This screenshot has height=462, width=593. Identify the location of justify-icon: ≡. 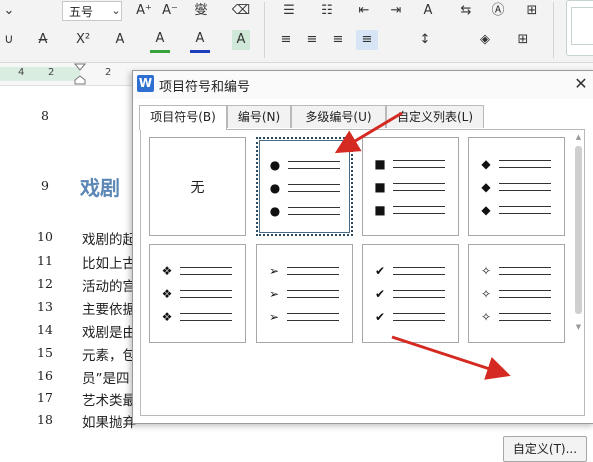
(367, 40).